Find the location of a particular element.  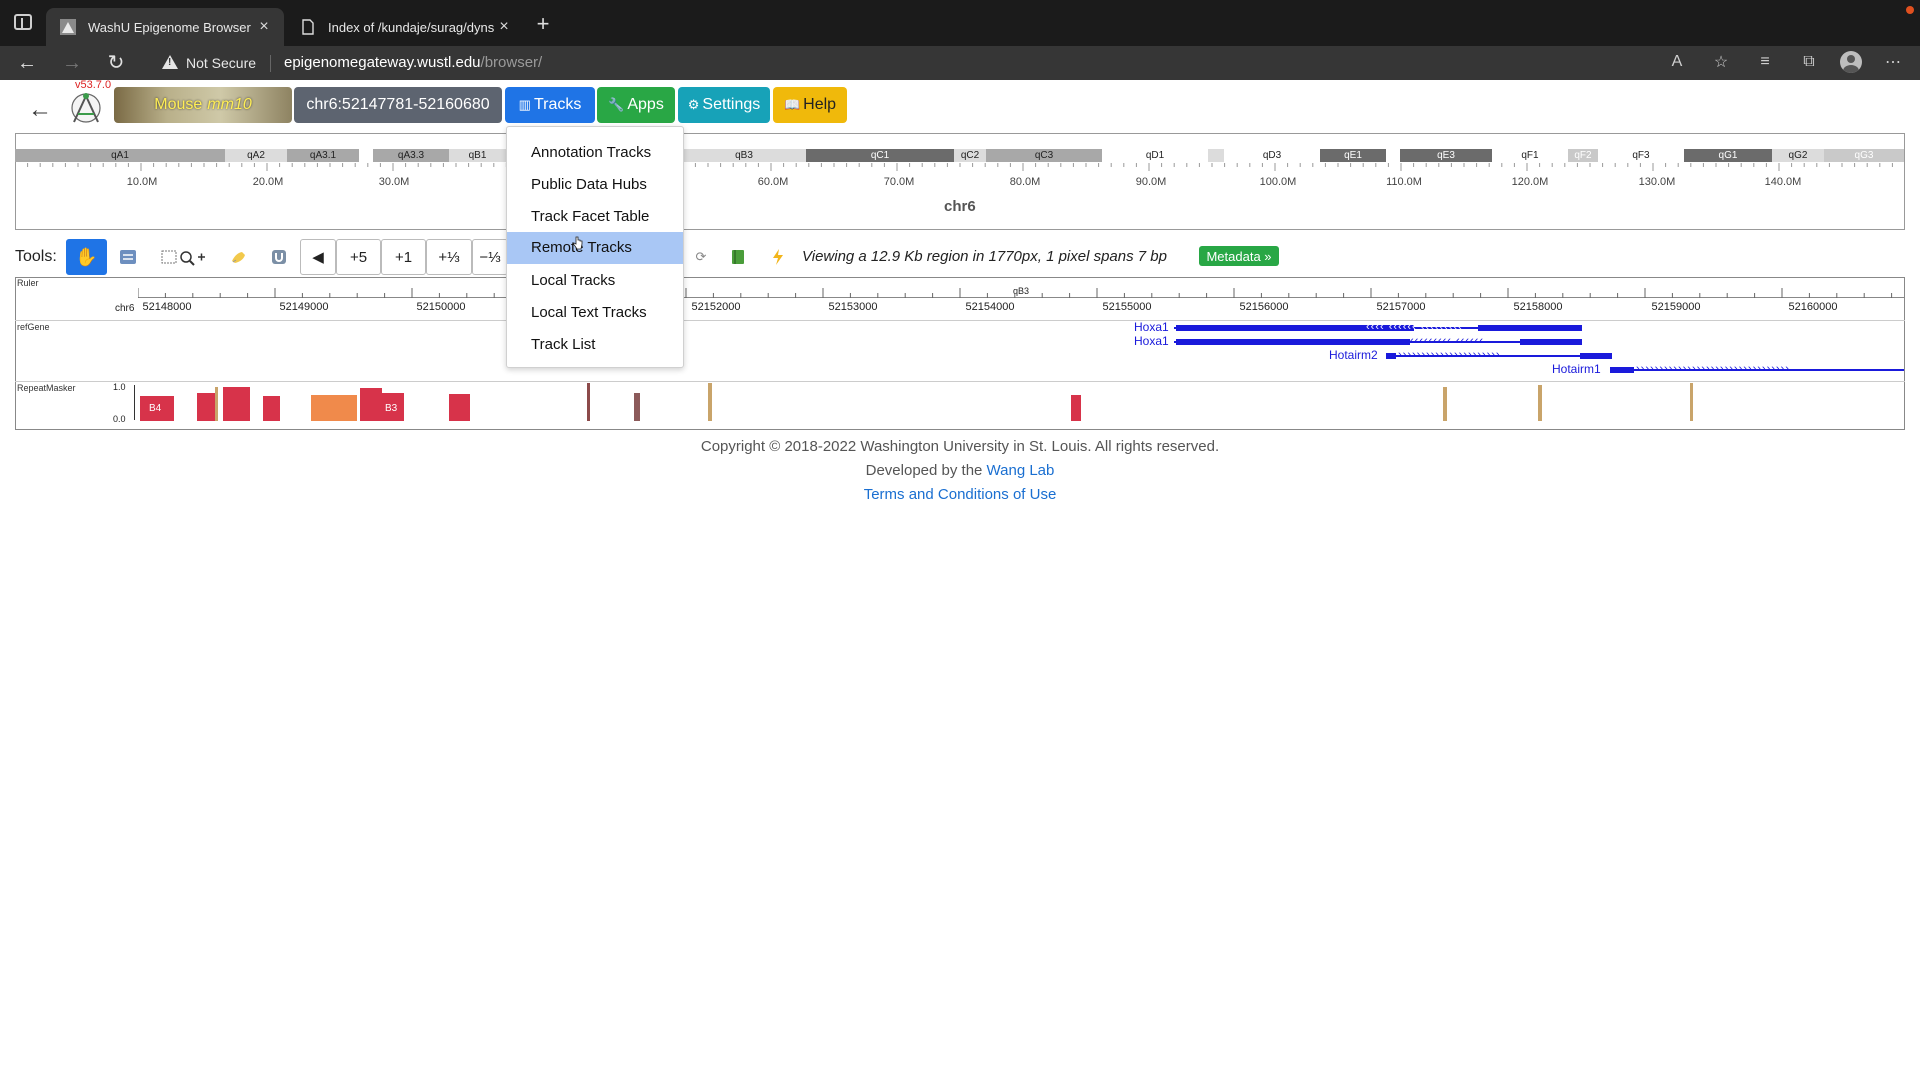

help-label: Help is located at coordinates (820, 104).